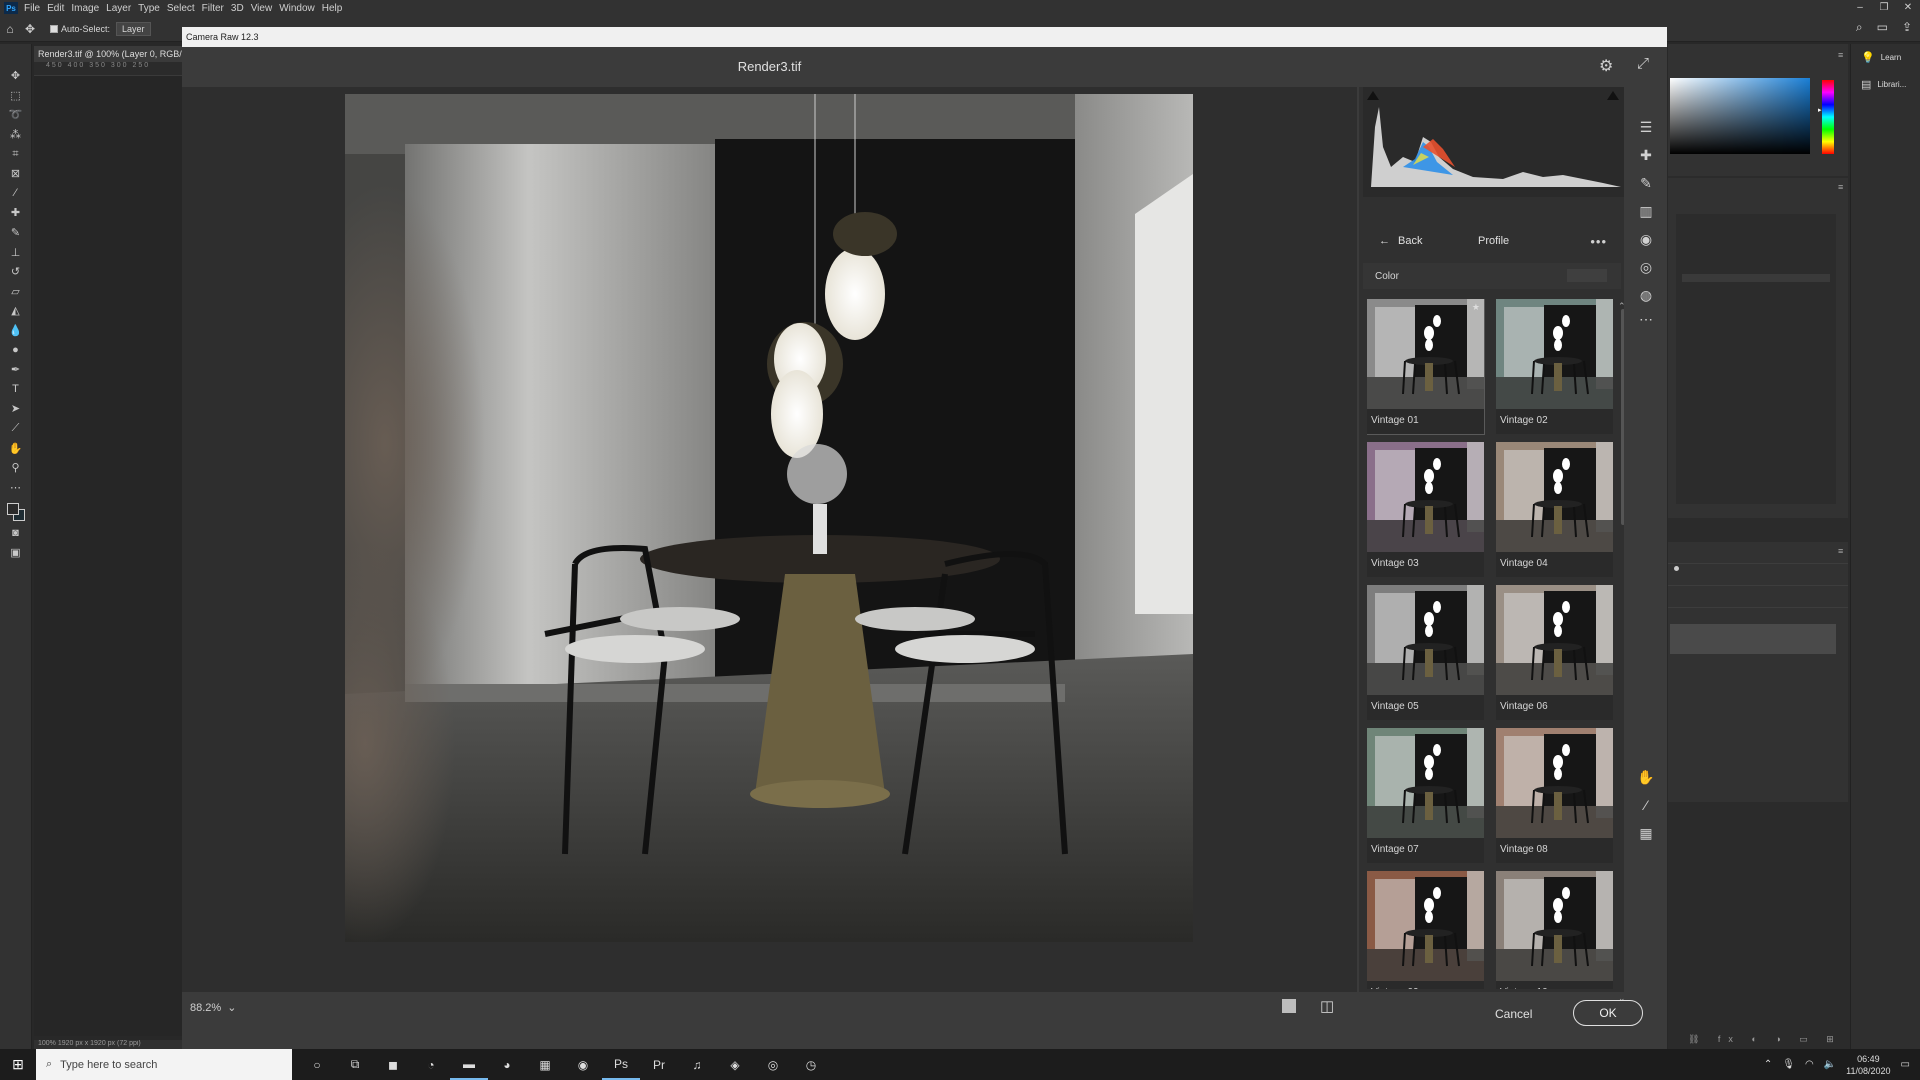 The image size is (1920, 1080). I want to click on windows-start-icon: ⊞, so click(18, 1064).